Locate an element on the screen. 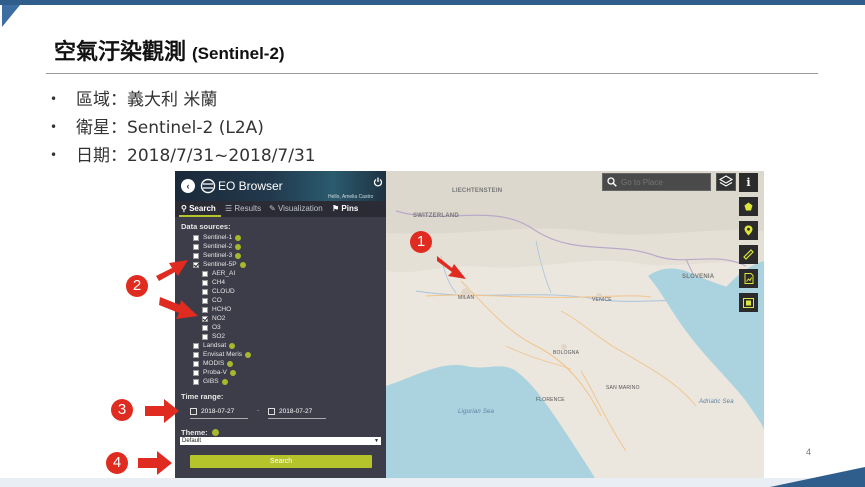 Image resolution: width=865 pixels, height=487 pixels. chart-button is located at coordinates (748, 278).